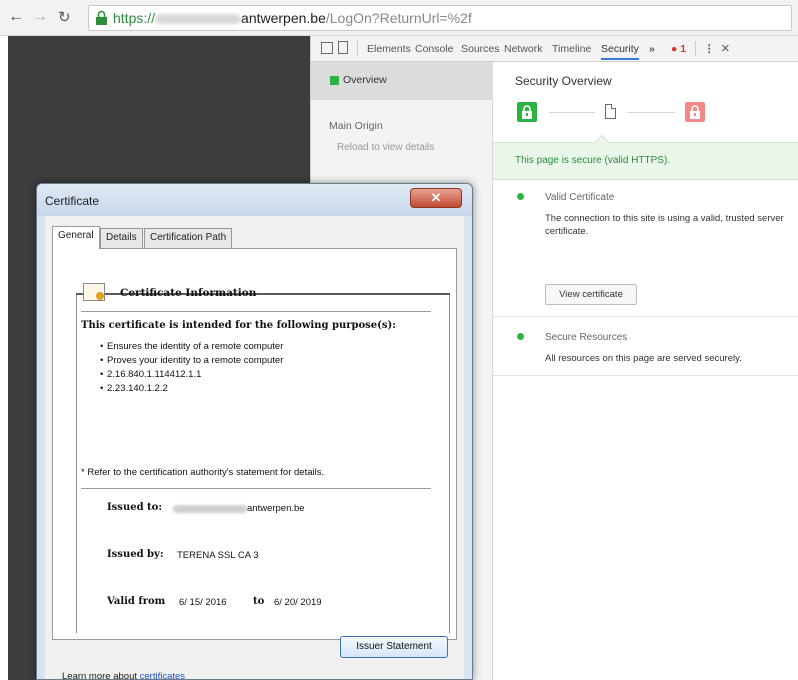 The height and width of the screenshot is (680, 798). What do you see at coordinates (571, 49) in the screenshot?
I see `tab-timeline: Timeline` at bounding box center [571, 49].